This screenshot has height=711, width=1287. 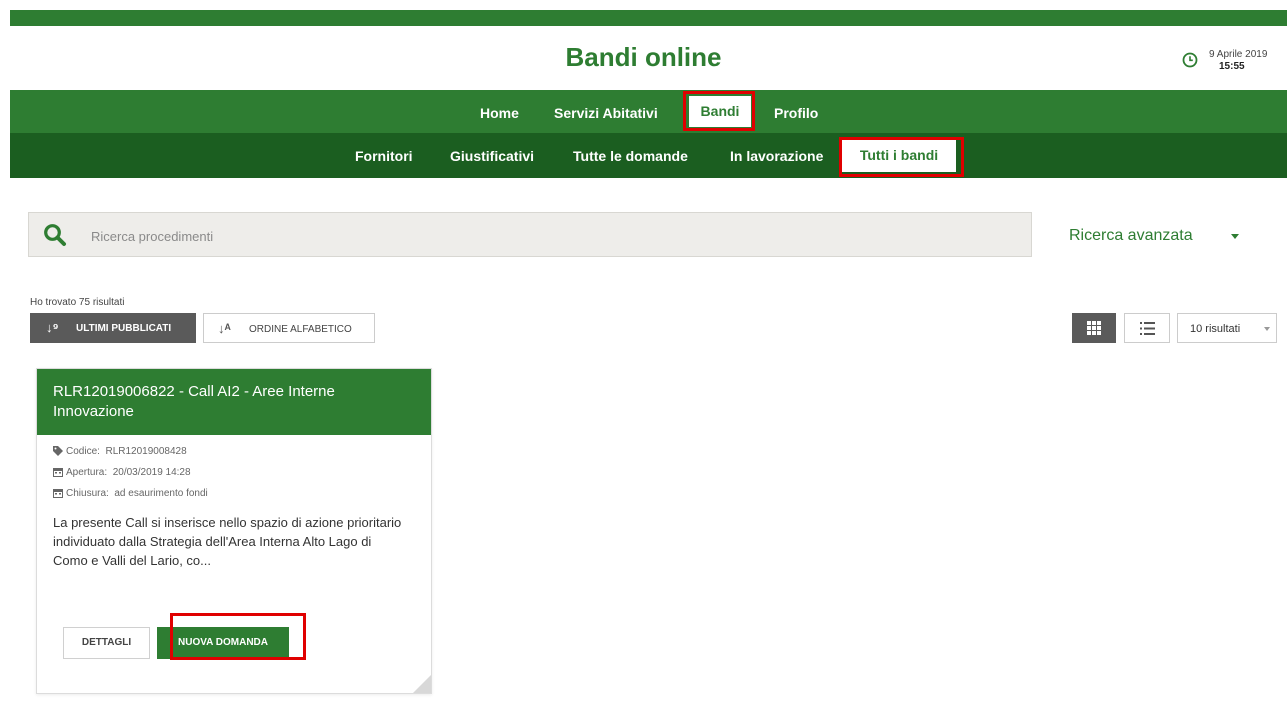 What do you see at coordinates (384, 156) in the screenshot?
I see `subnav-fornitori: Fornitori` at bounding box center [384, 156].